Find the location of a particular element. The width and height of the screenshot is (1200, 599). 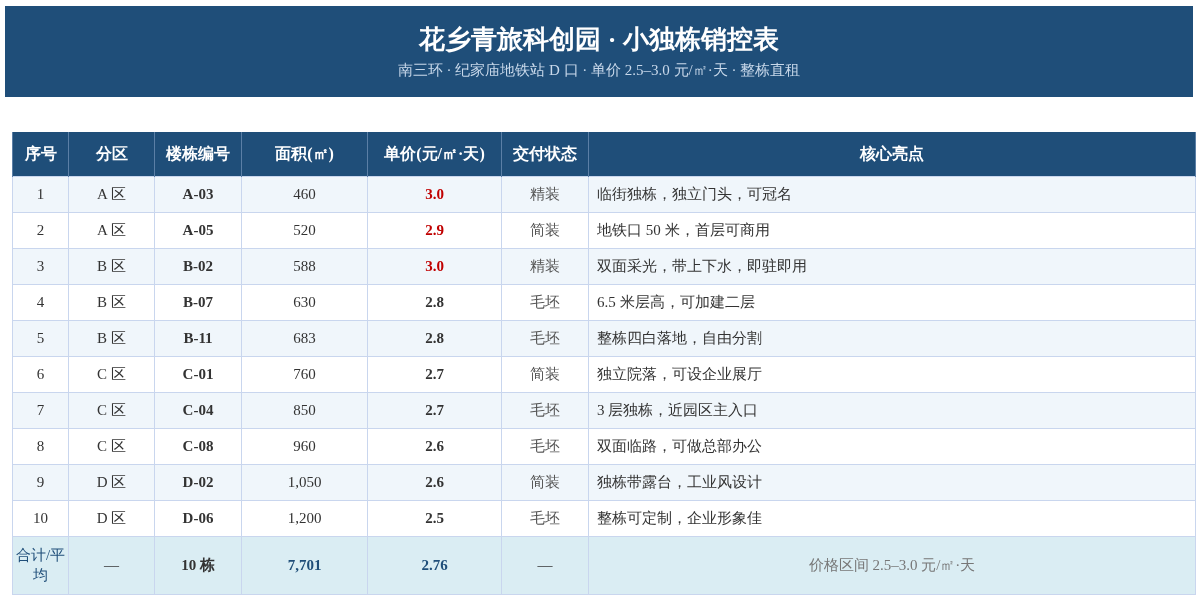

table-cell: 4 is located at coordinates (40, 302).